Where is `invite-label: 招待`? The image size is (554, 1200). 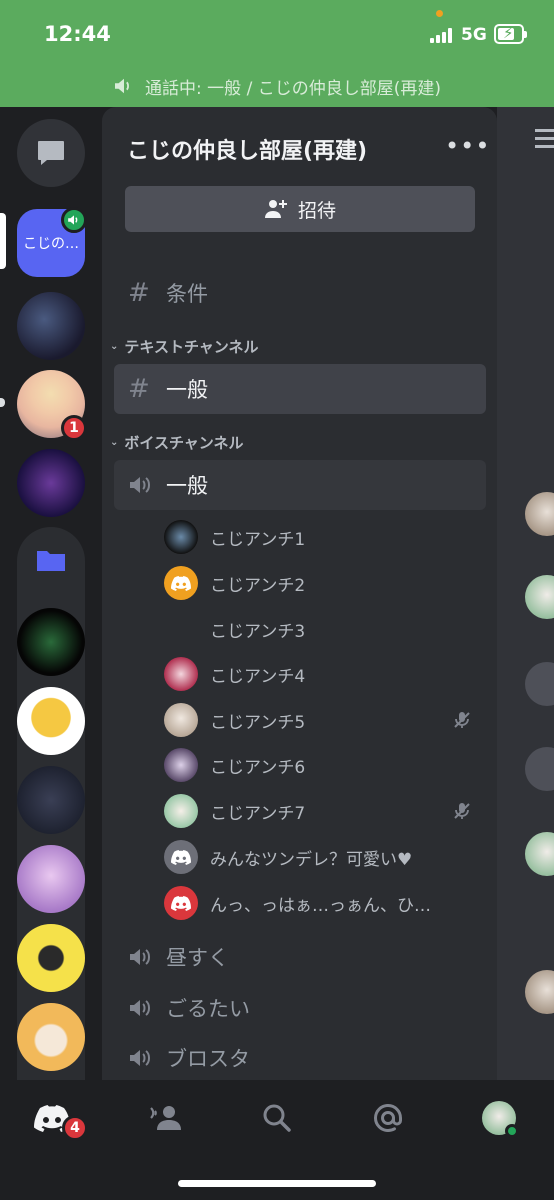
invite-label: 招待 is located at coordinates (316, 210).